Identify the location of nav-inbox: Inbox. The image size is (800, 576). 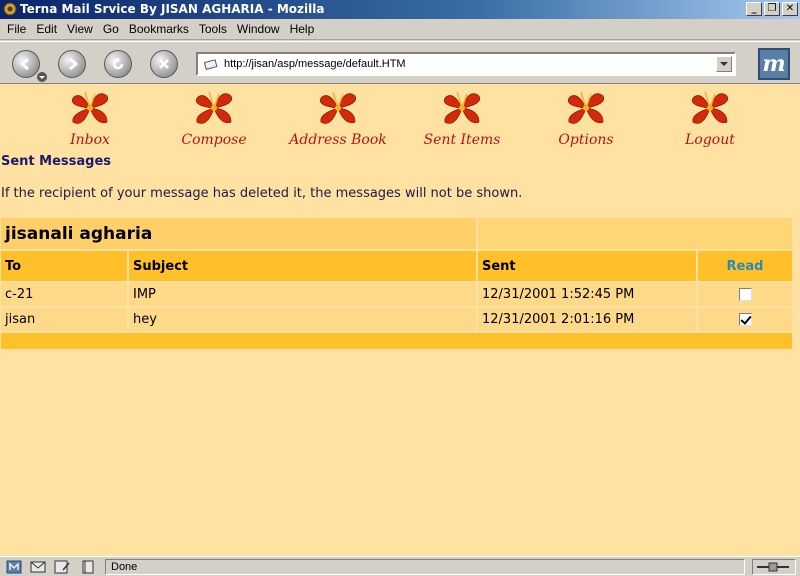
(90, 118).